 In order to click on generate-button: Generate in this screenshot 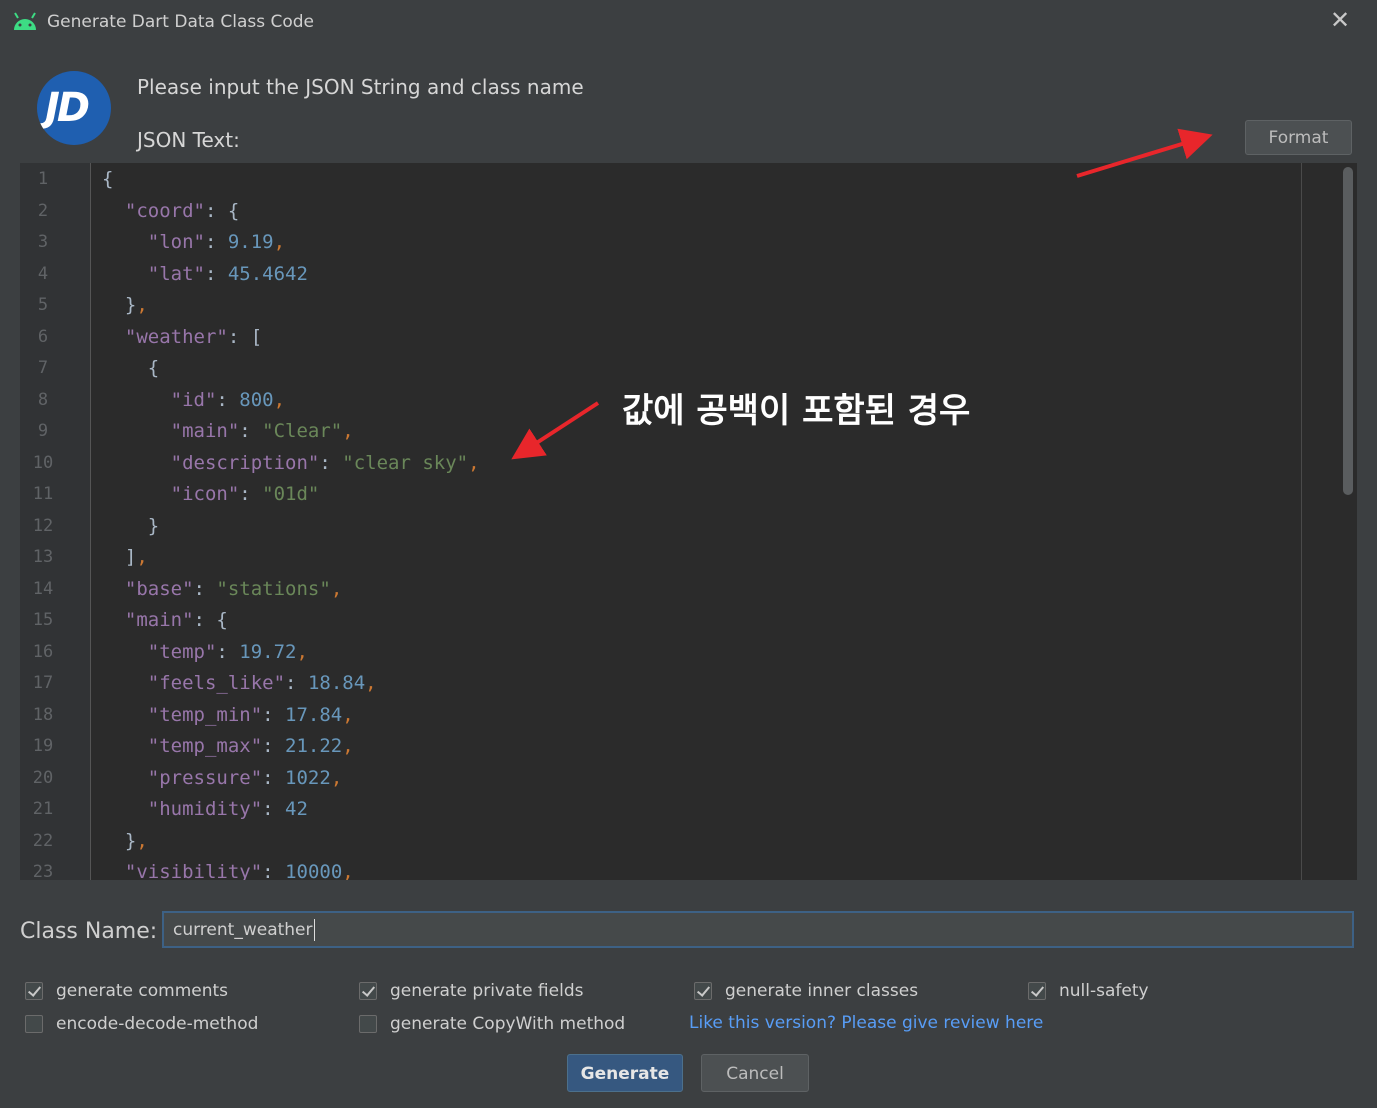, I will do `click(625, 1073)`.